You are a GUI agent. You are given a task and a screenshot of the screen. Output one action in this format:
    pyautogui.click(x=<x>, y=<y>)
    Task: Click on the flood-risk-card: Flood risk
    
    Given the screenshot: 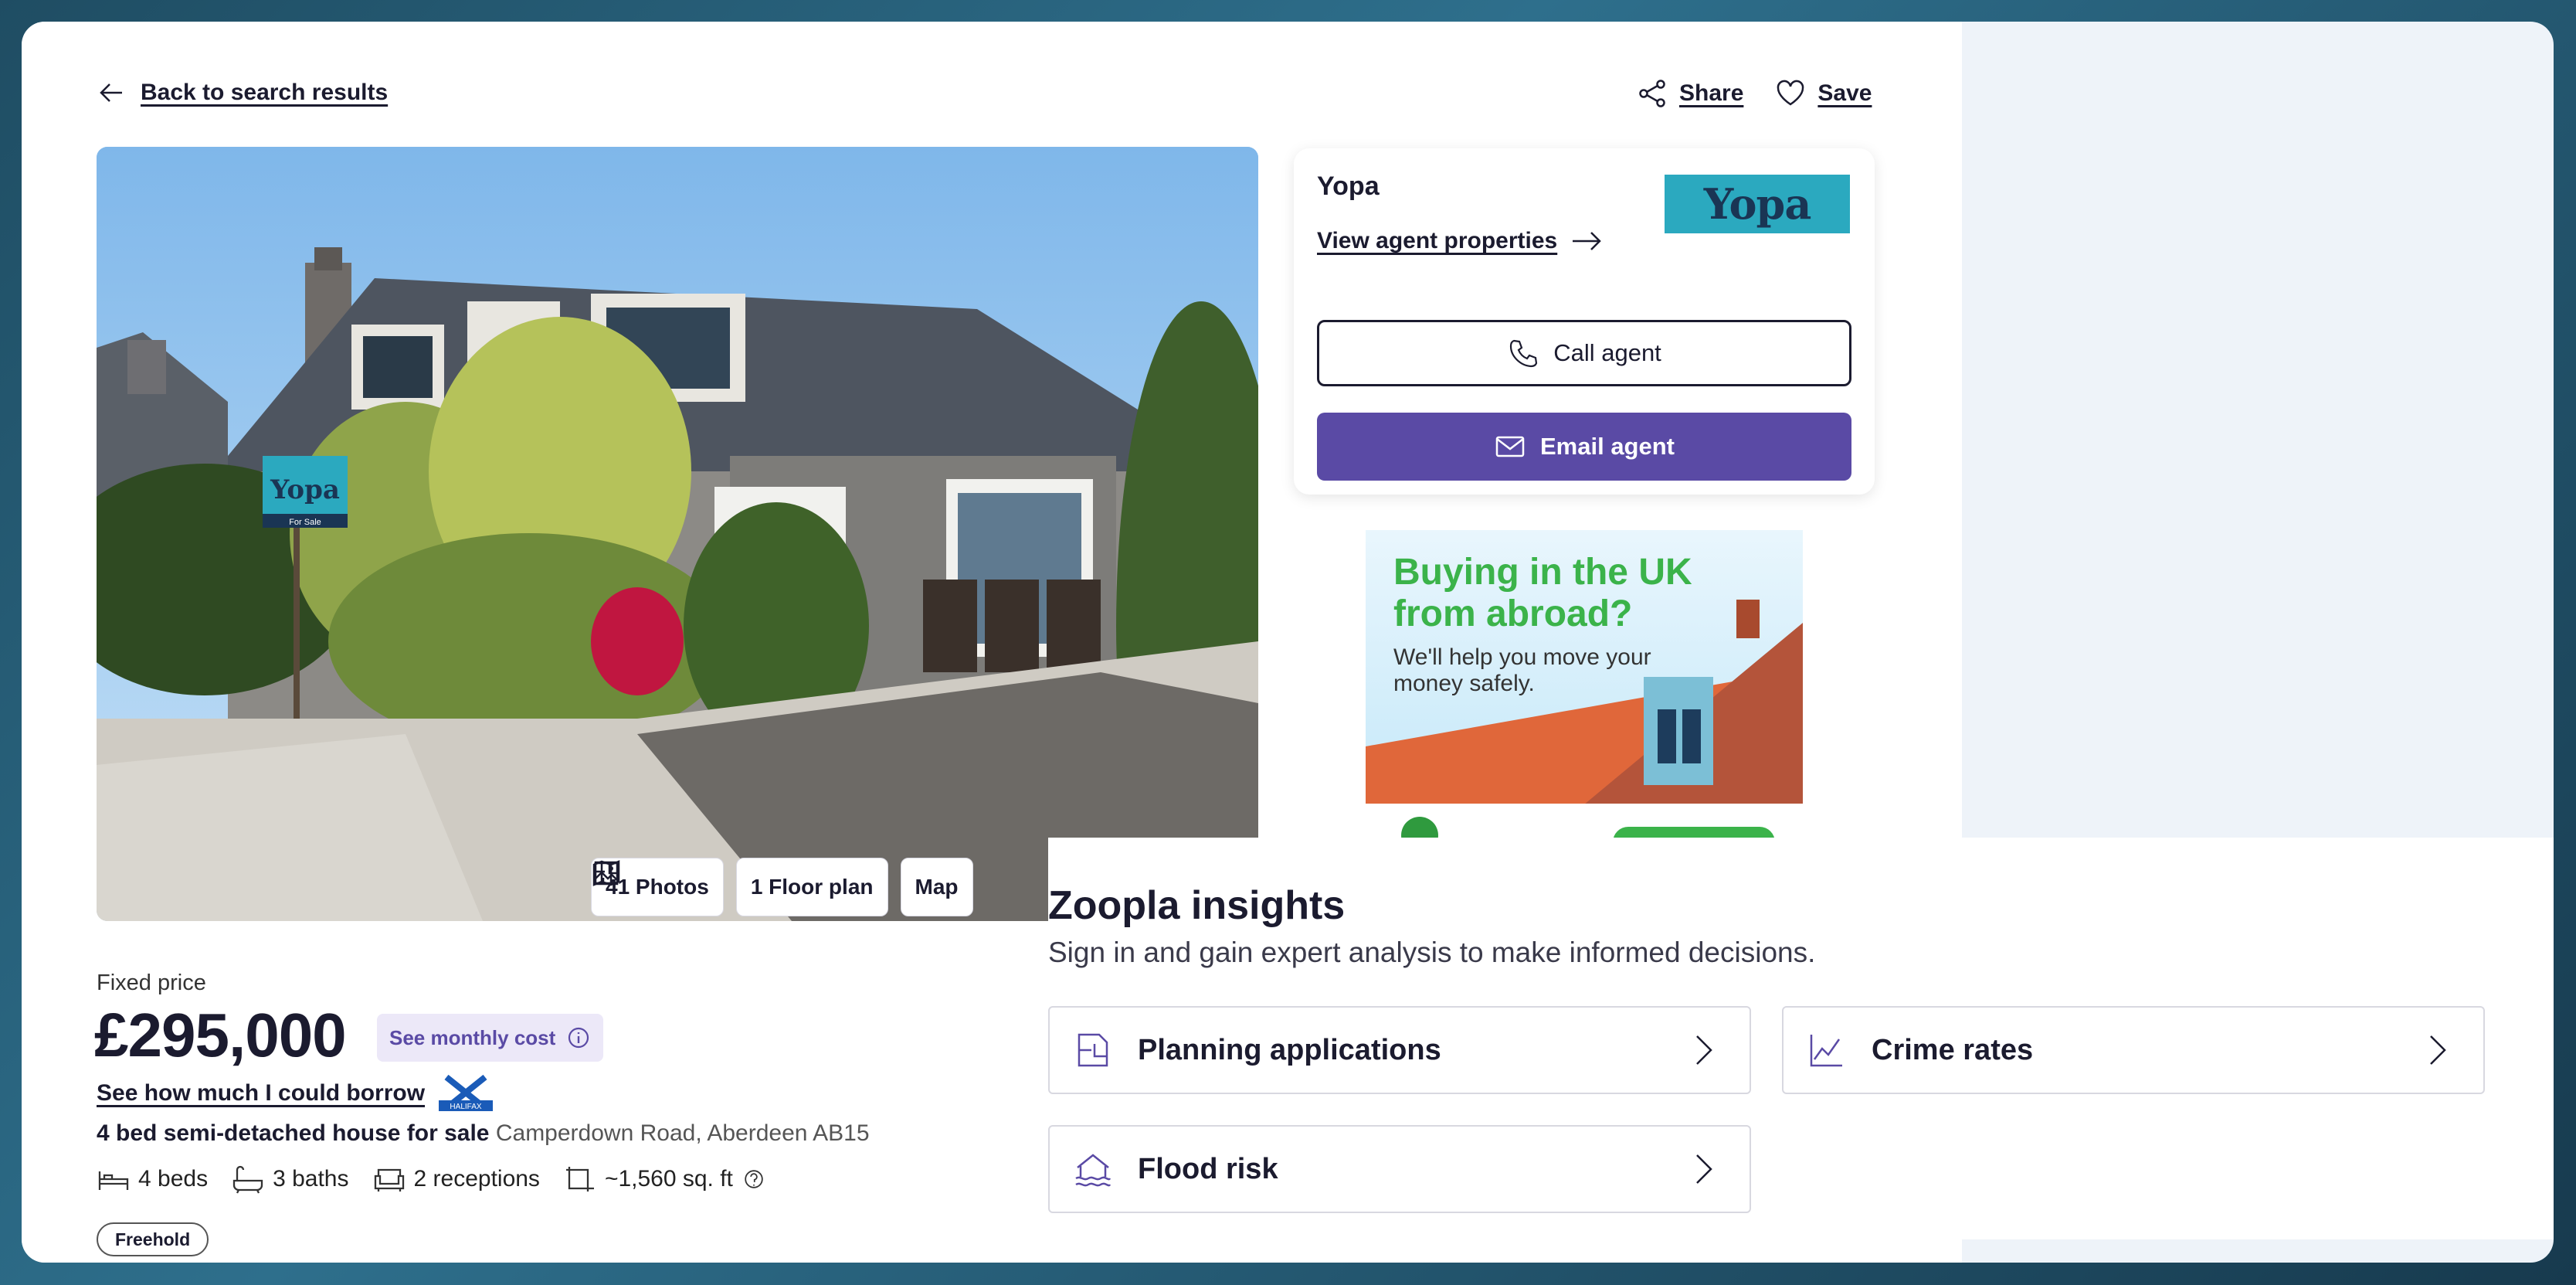 What is the action you would take?
    pyautogui.click(x=1399, y=1169)
    